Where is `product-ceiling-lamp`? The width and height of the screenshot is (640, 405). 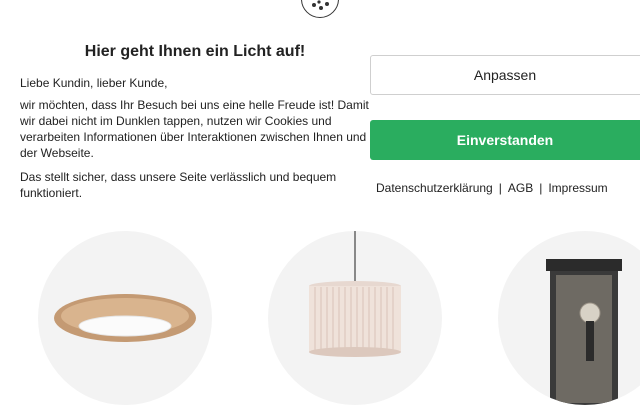 product-ceiling-lamp is located at coordinates (125, 318).